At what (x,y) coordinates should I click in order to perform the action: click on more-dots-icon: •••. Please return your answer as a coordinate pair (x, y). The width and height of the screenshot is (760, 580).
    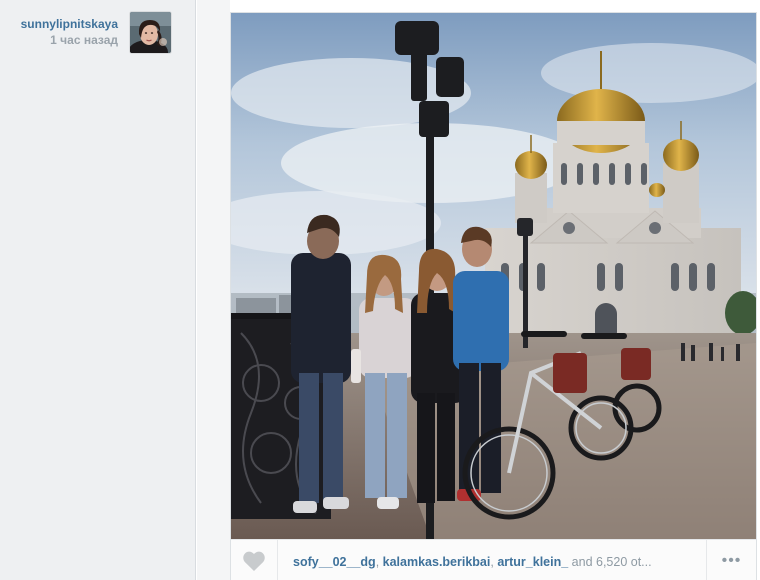
    Looking at the image, I should click on (731, 560).